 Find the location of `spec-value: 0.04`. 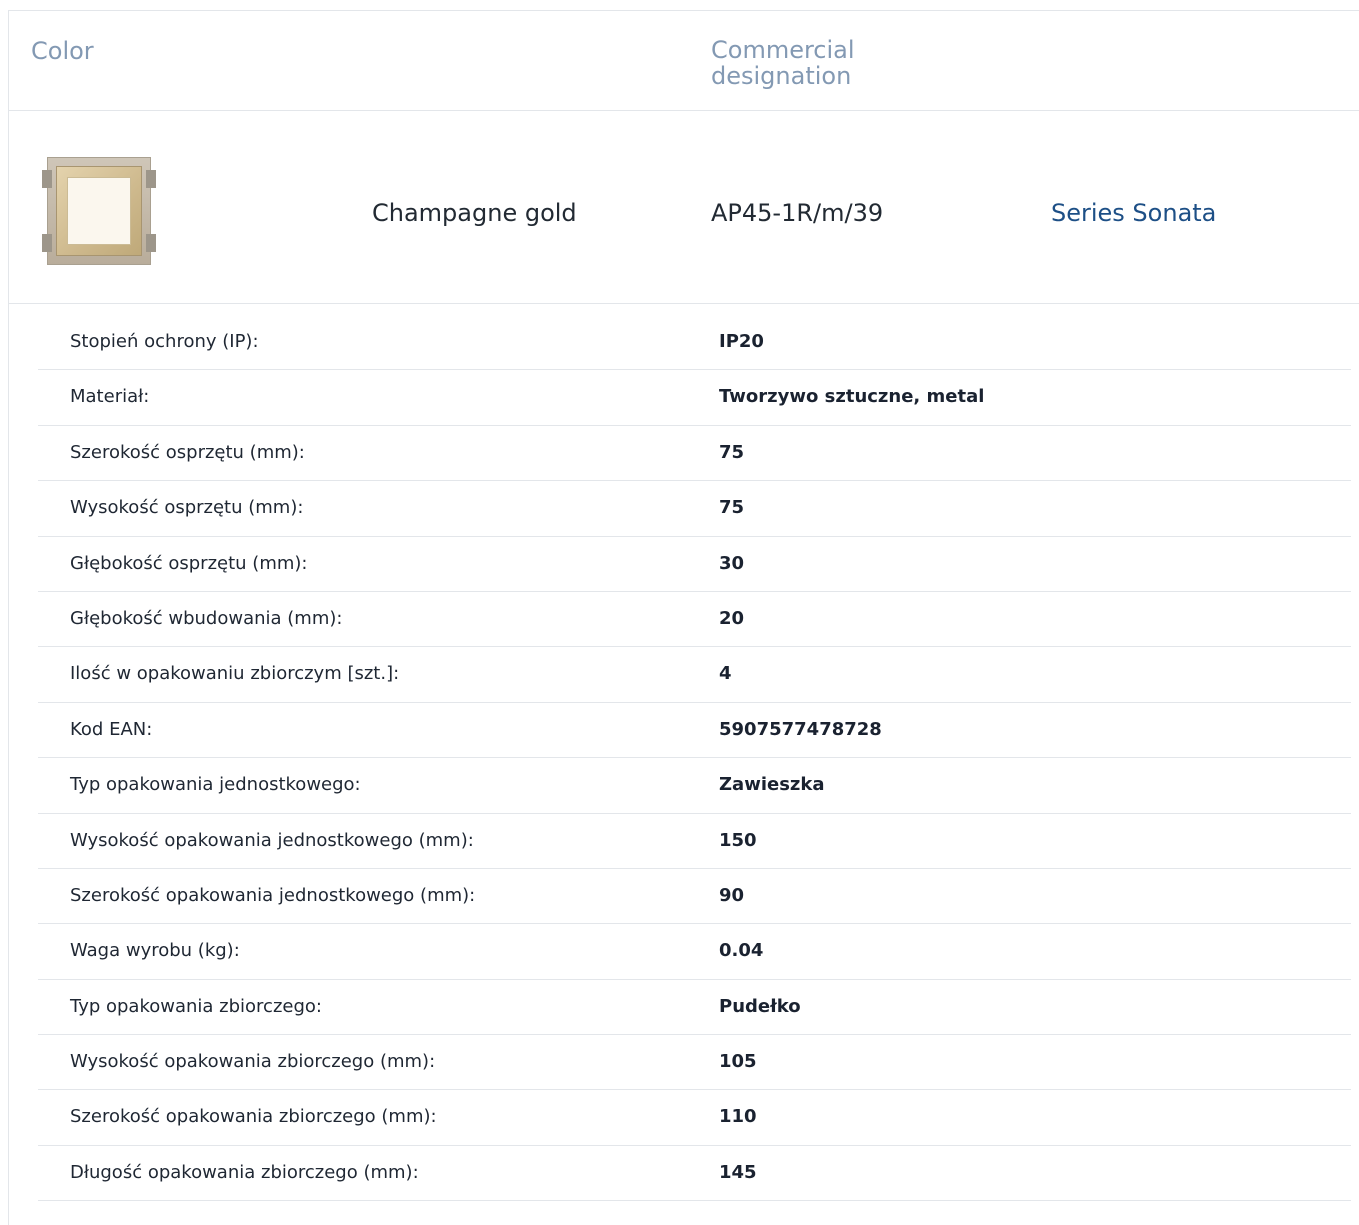

spec-value: 0.04 is located at coordinates (741, 951).